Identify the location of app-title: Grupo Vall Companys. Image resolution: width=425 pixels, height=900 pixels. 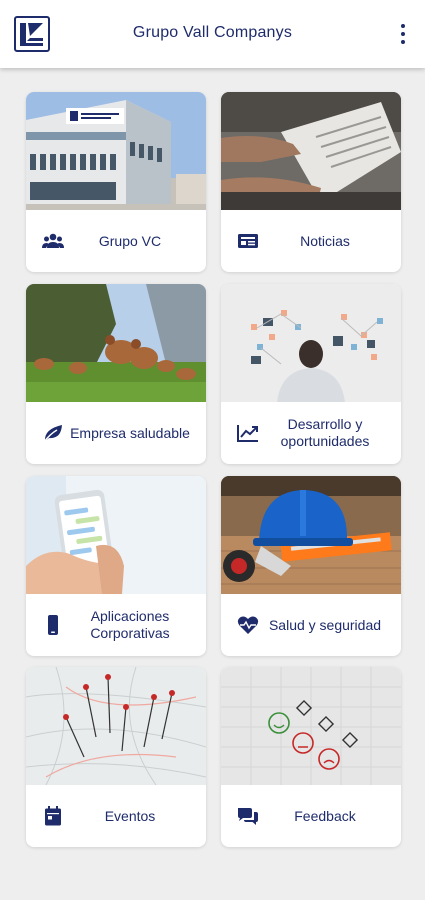
(212, 32).